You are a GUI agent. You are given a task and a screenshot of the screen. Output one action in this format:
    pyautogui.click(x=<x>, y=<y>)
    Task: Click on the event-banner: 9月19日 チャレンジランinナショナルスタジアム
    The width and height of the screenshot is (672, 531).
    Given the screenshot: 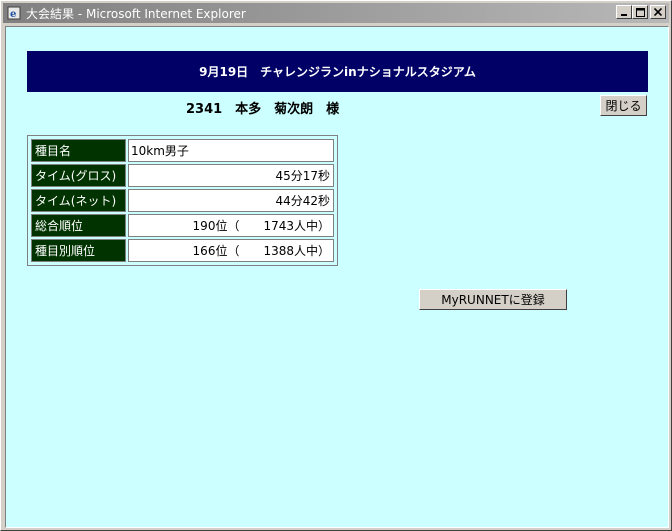 What is the action you would take?
    pyautogui.click(x=337, y=71)
    